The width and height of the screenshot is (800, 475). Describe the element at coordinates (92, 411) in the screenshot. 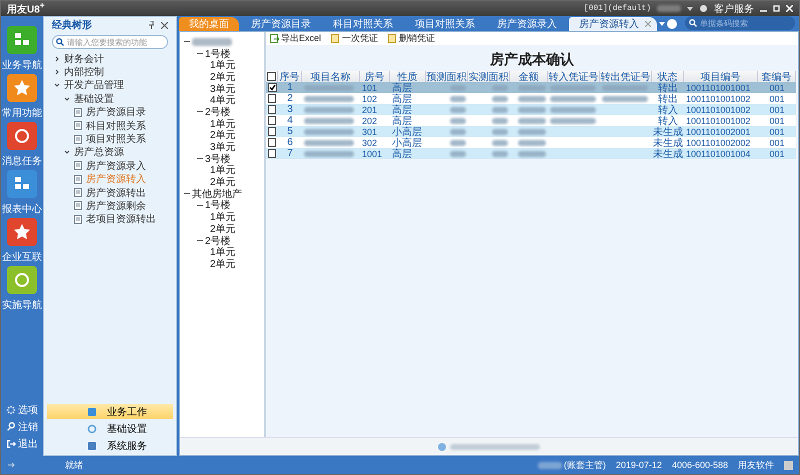

I see `window-icon` at that location.